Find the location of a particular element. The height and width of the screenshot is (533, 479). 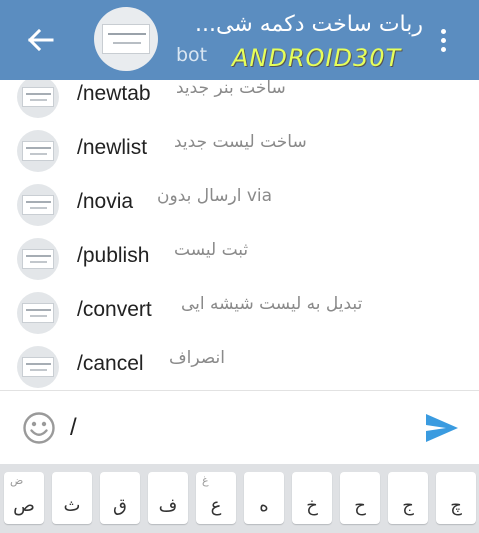

key: ق is located at coordinates (120, 498).